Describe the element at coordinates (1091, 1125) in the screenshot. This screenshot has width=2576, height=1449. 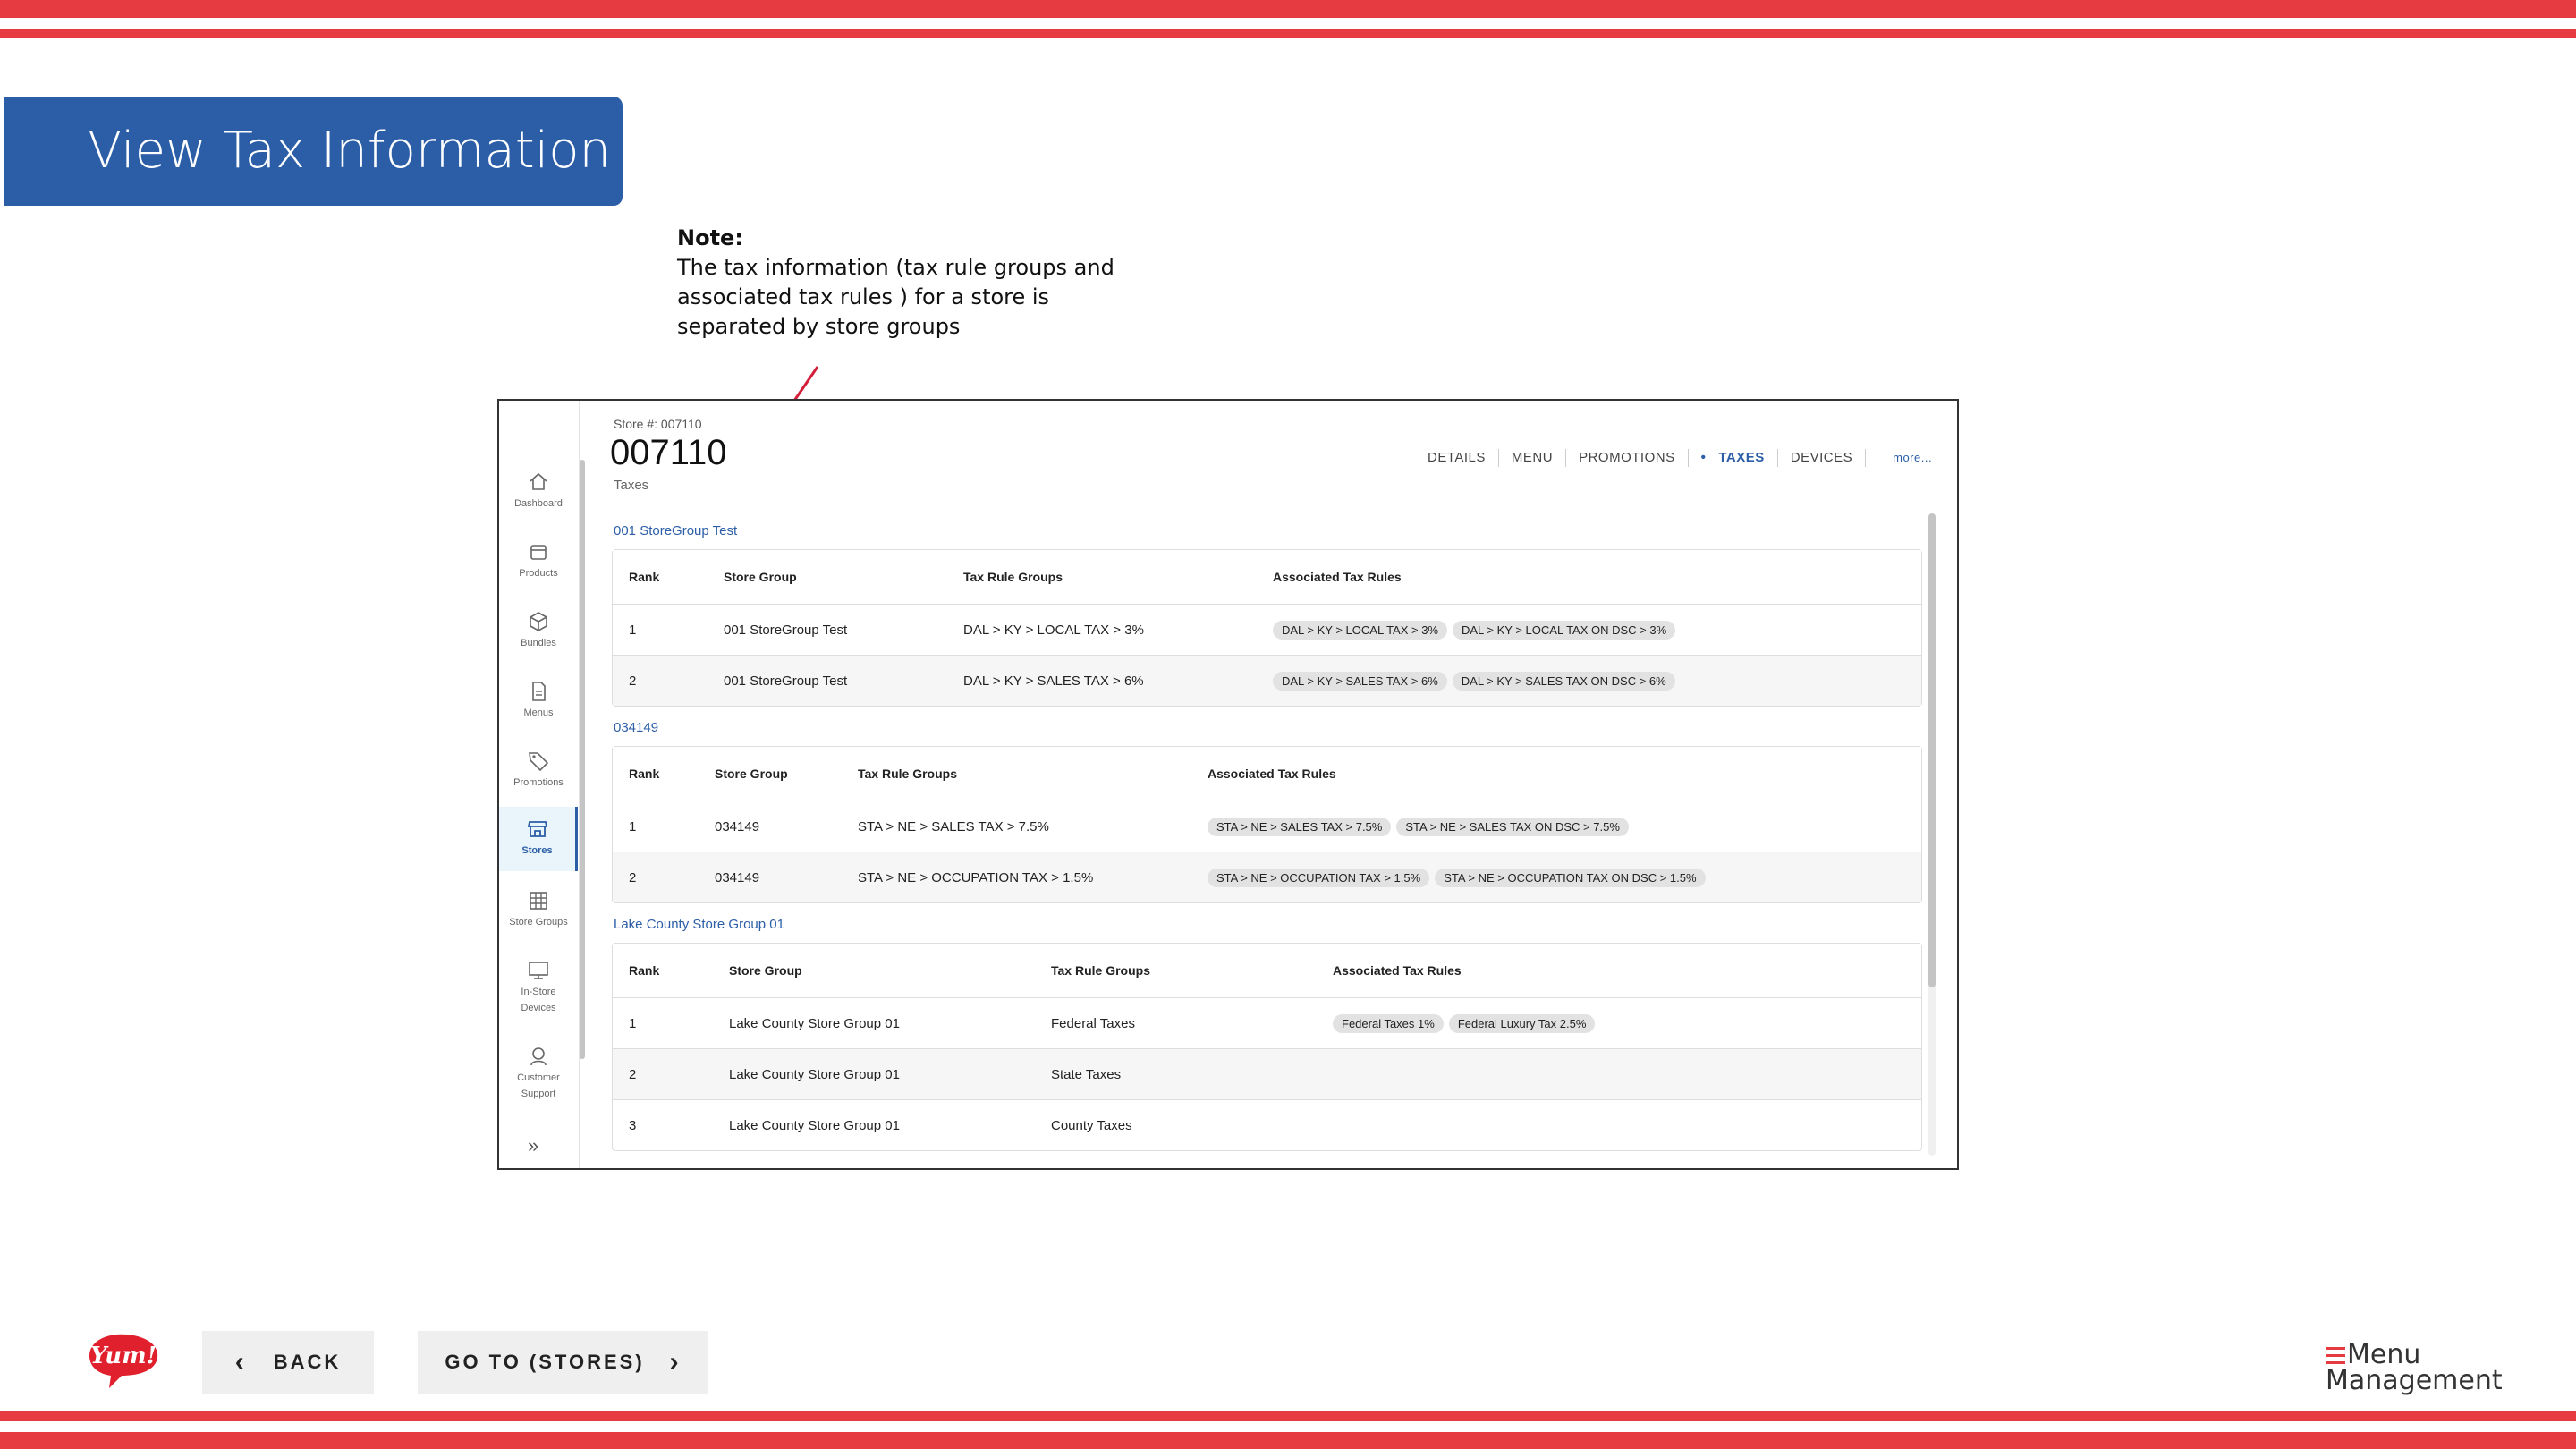
I see `table-cell: County Taxes` at that location.